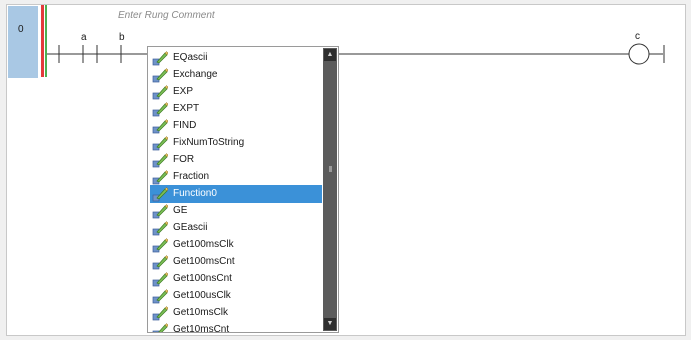  Describe the element at coordinates (201, 312) in the screenshot. I see `instruction-label: Get10msClk` at that location.